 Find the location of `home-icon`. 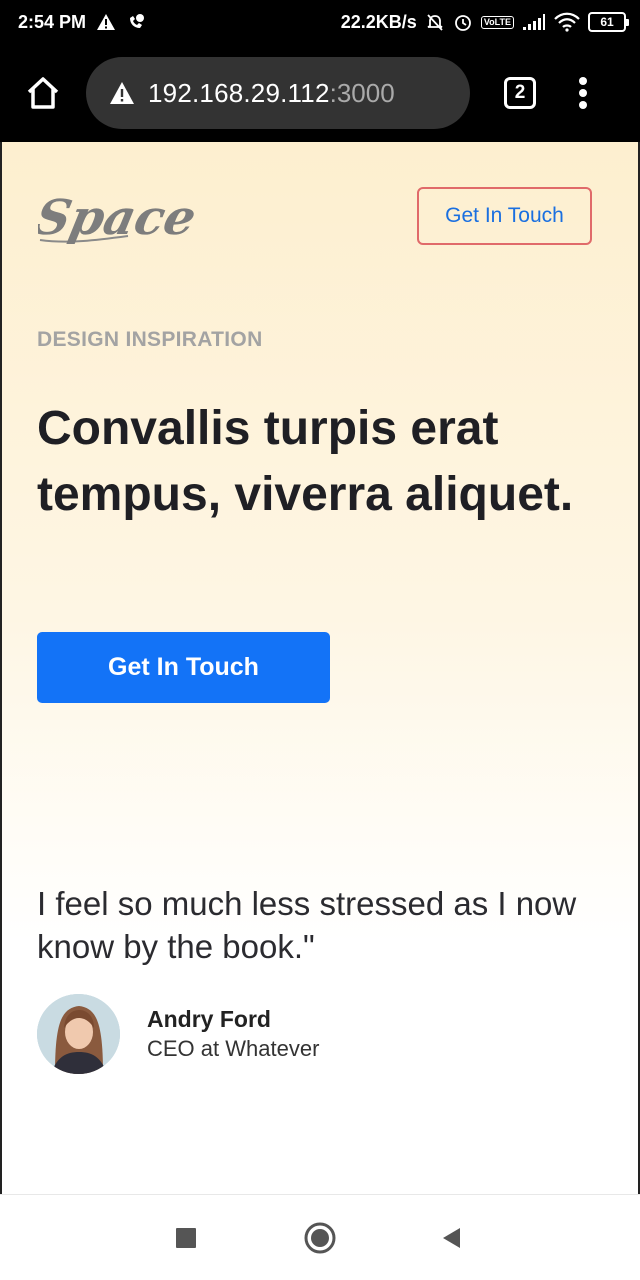

home-icon is located at coordinates (43, 93).